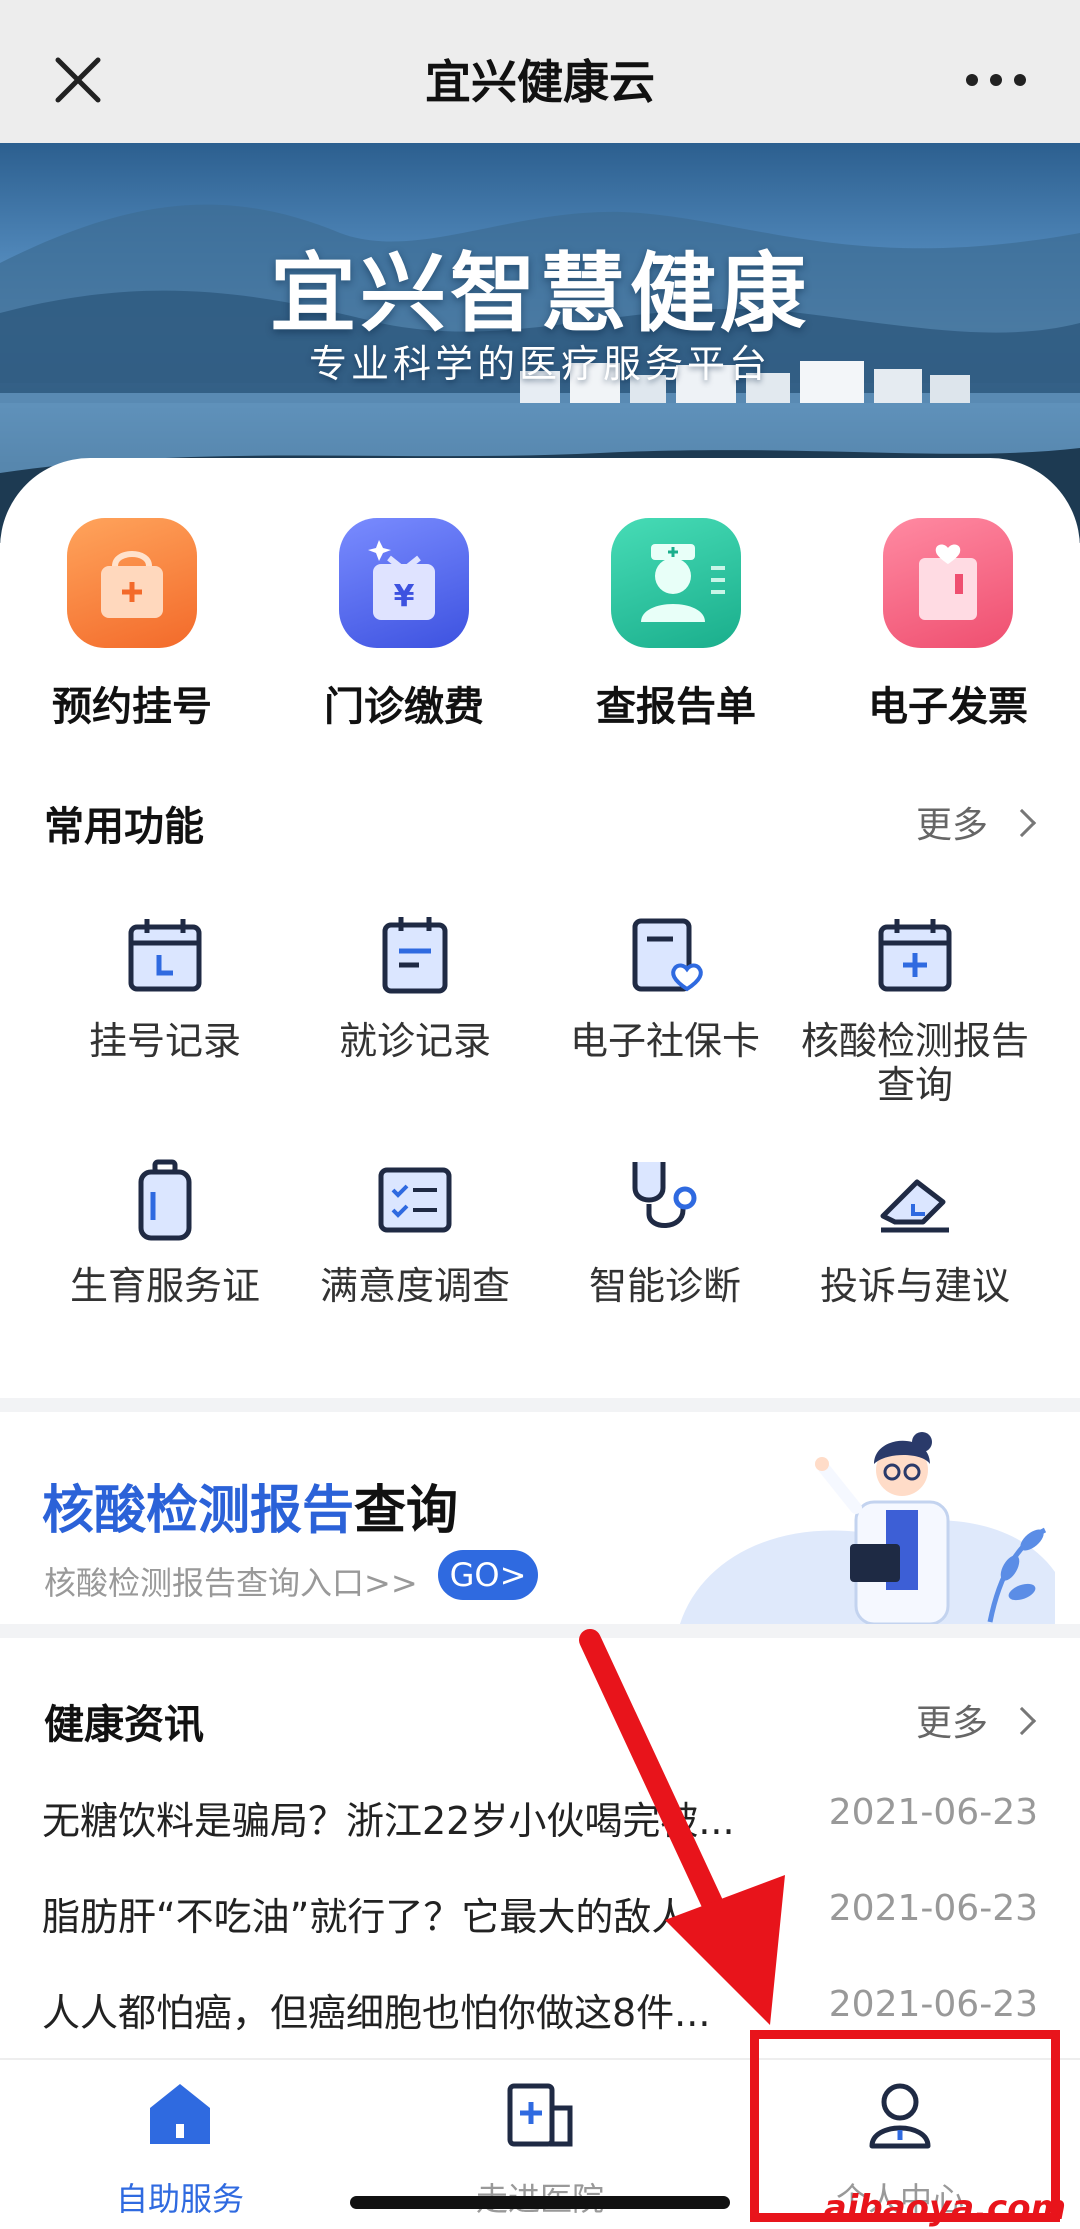 The height and width of the screenshot is (2229, 1080). I want to click on news-item: 无糖饮料是骗局？浙江22岁小伙喝完被... 2021-06-23, so click(542, 1820).